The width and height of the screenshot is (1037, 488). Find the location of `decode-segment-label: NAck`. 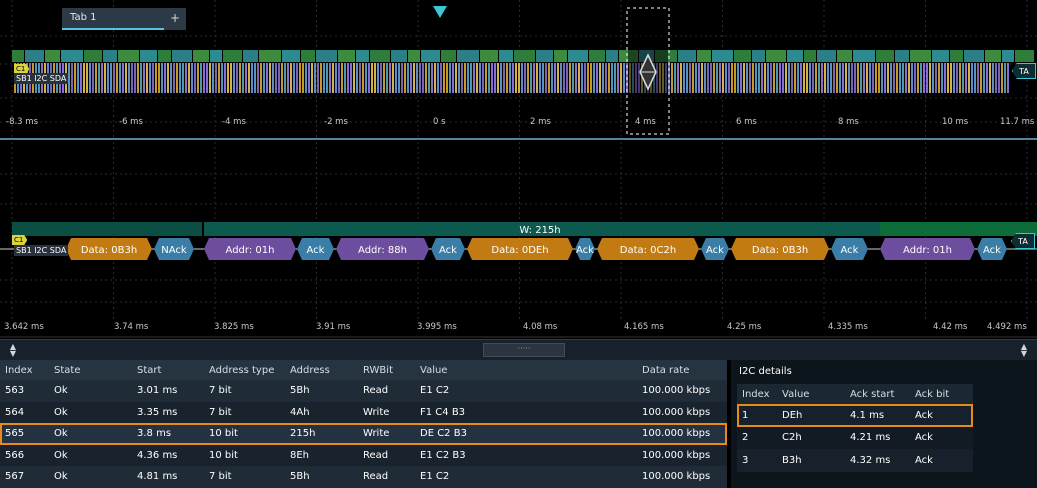

decode-segment-label: NAck is located at coordinates (174, 250).